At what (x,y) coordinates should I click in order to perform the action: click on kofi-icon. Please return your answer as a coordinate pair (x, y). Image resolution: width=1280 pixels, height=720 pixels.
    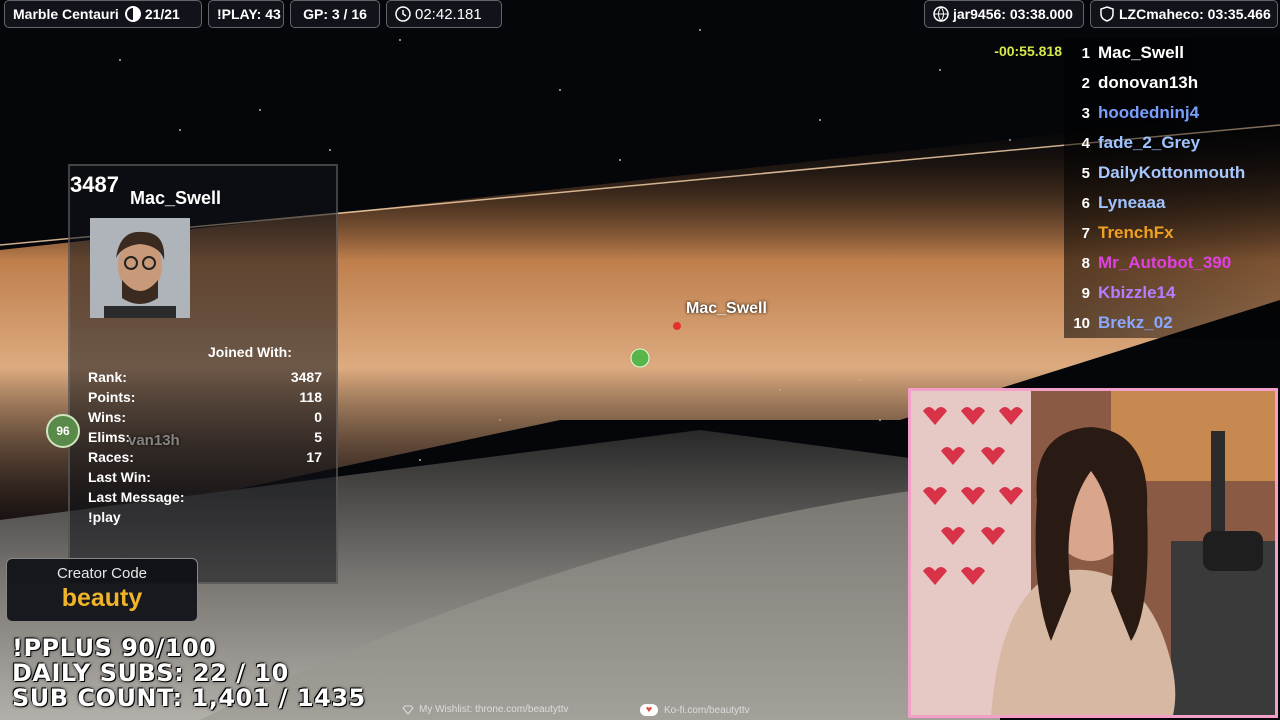
    Looking at the image, I should click on (649, 710).